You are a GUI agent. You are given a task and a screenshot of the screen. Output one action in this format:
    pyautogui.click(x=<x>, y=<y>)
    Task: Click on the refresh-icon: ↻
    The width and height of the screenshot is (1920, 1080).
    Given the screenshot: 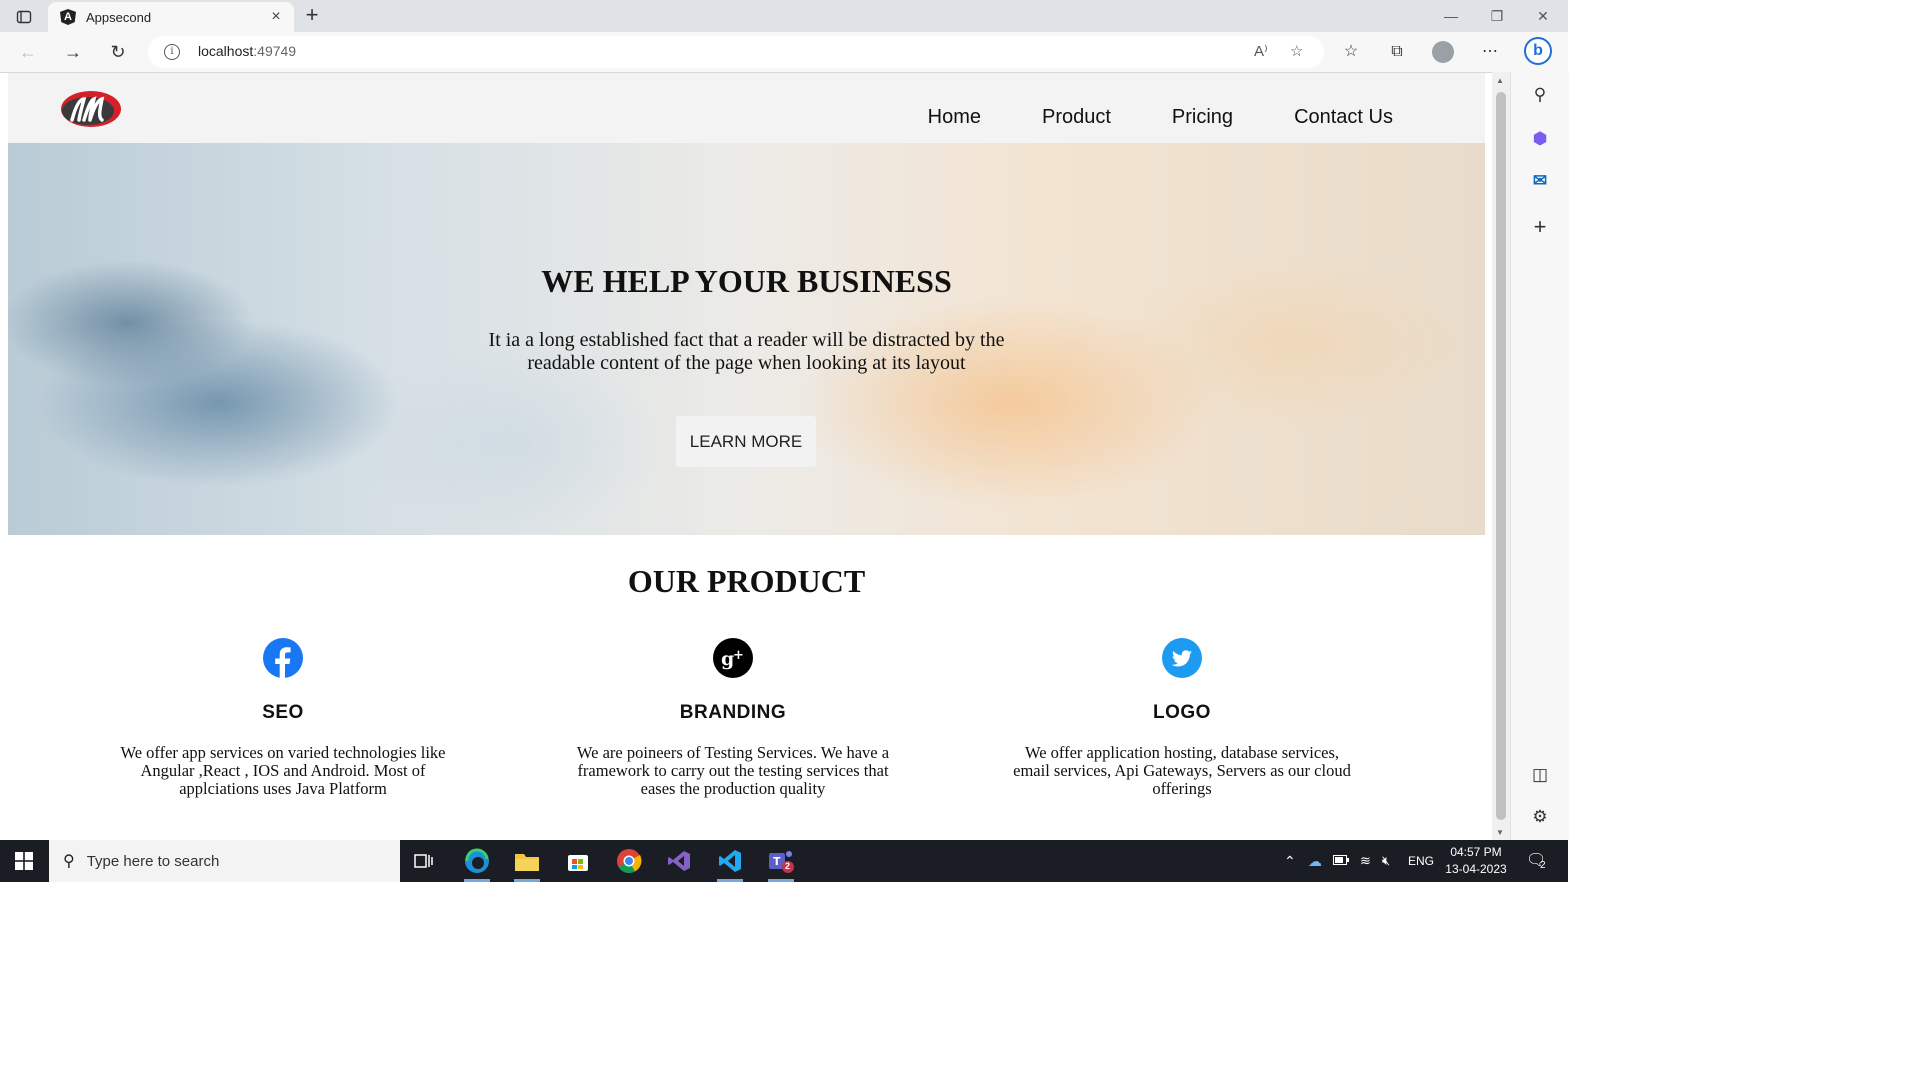 What is the action you would take?
    pyautogui.click(x=118, y=52)
    